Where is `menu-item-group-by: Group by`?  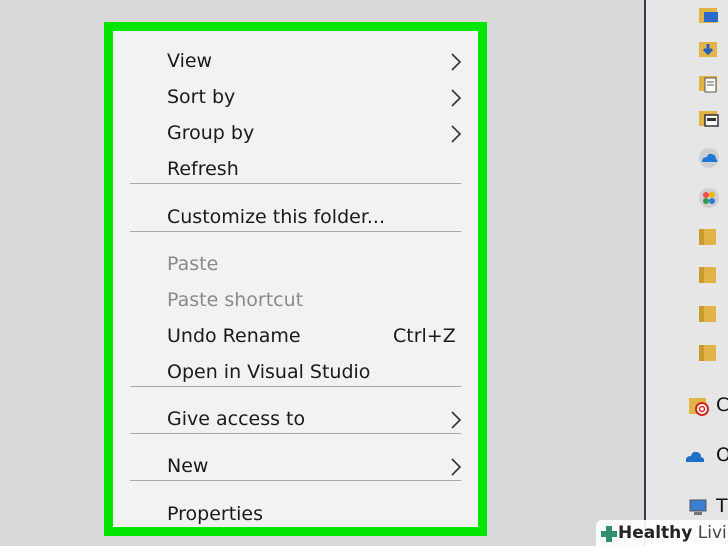
menu-item-group-by: Group by is located at coordinates (295, 133).